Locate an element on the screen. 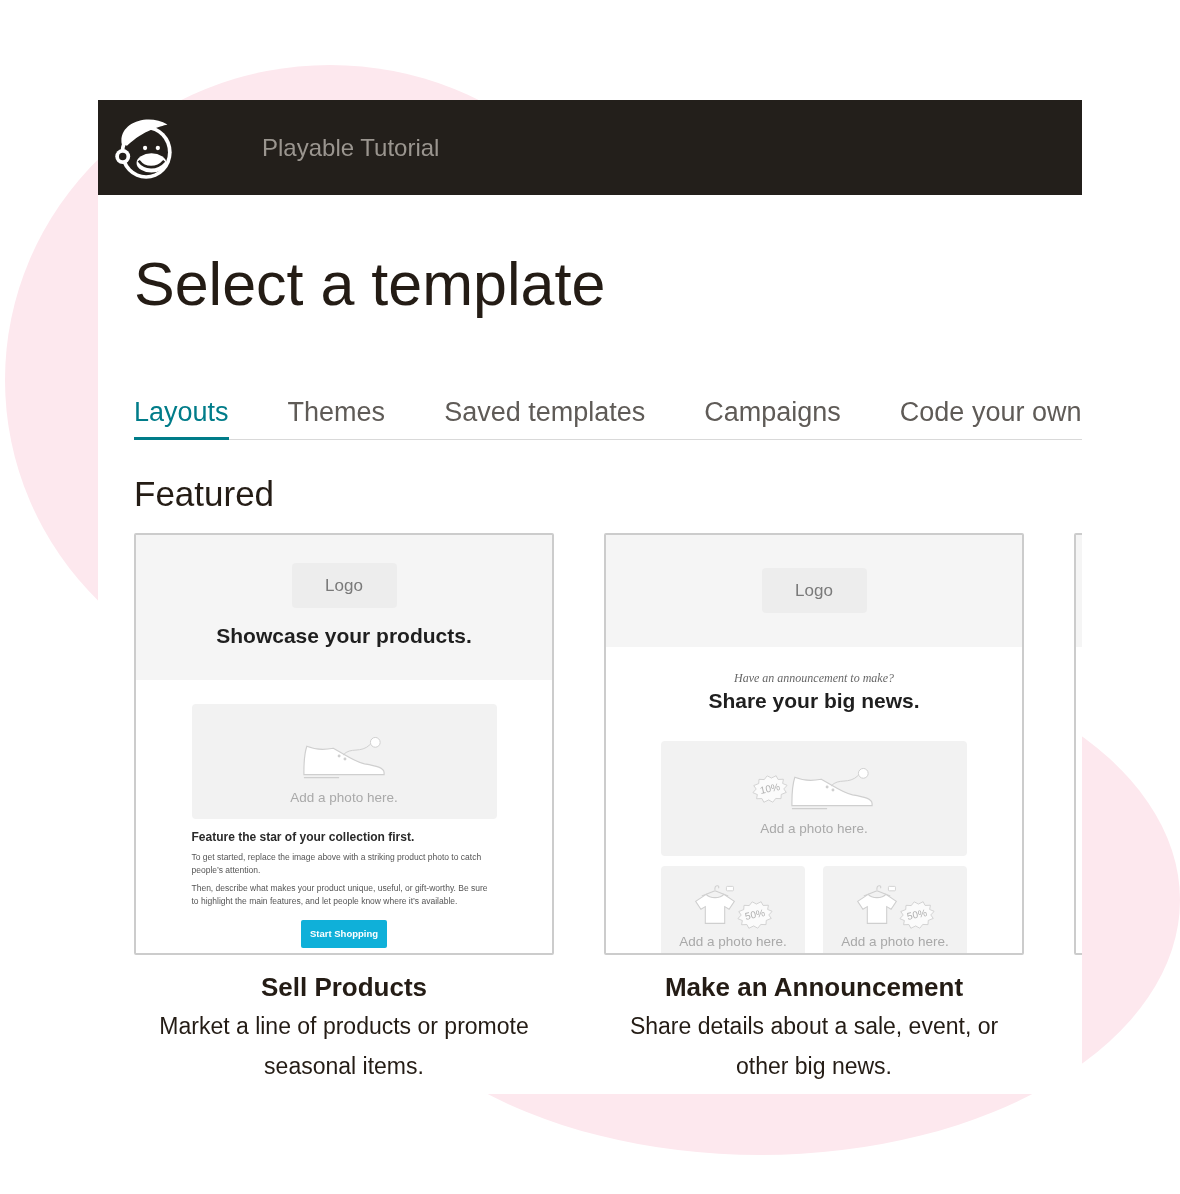 This screenshot has width=1180, height=1194. template-description: Market a line of products or promote seasonal items. is located at coordinates (344, 1046).